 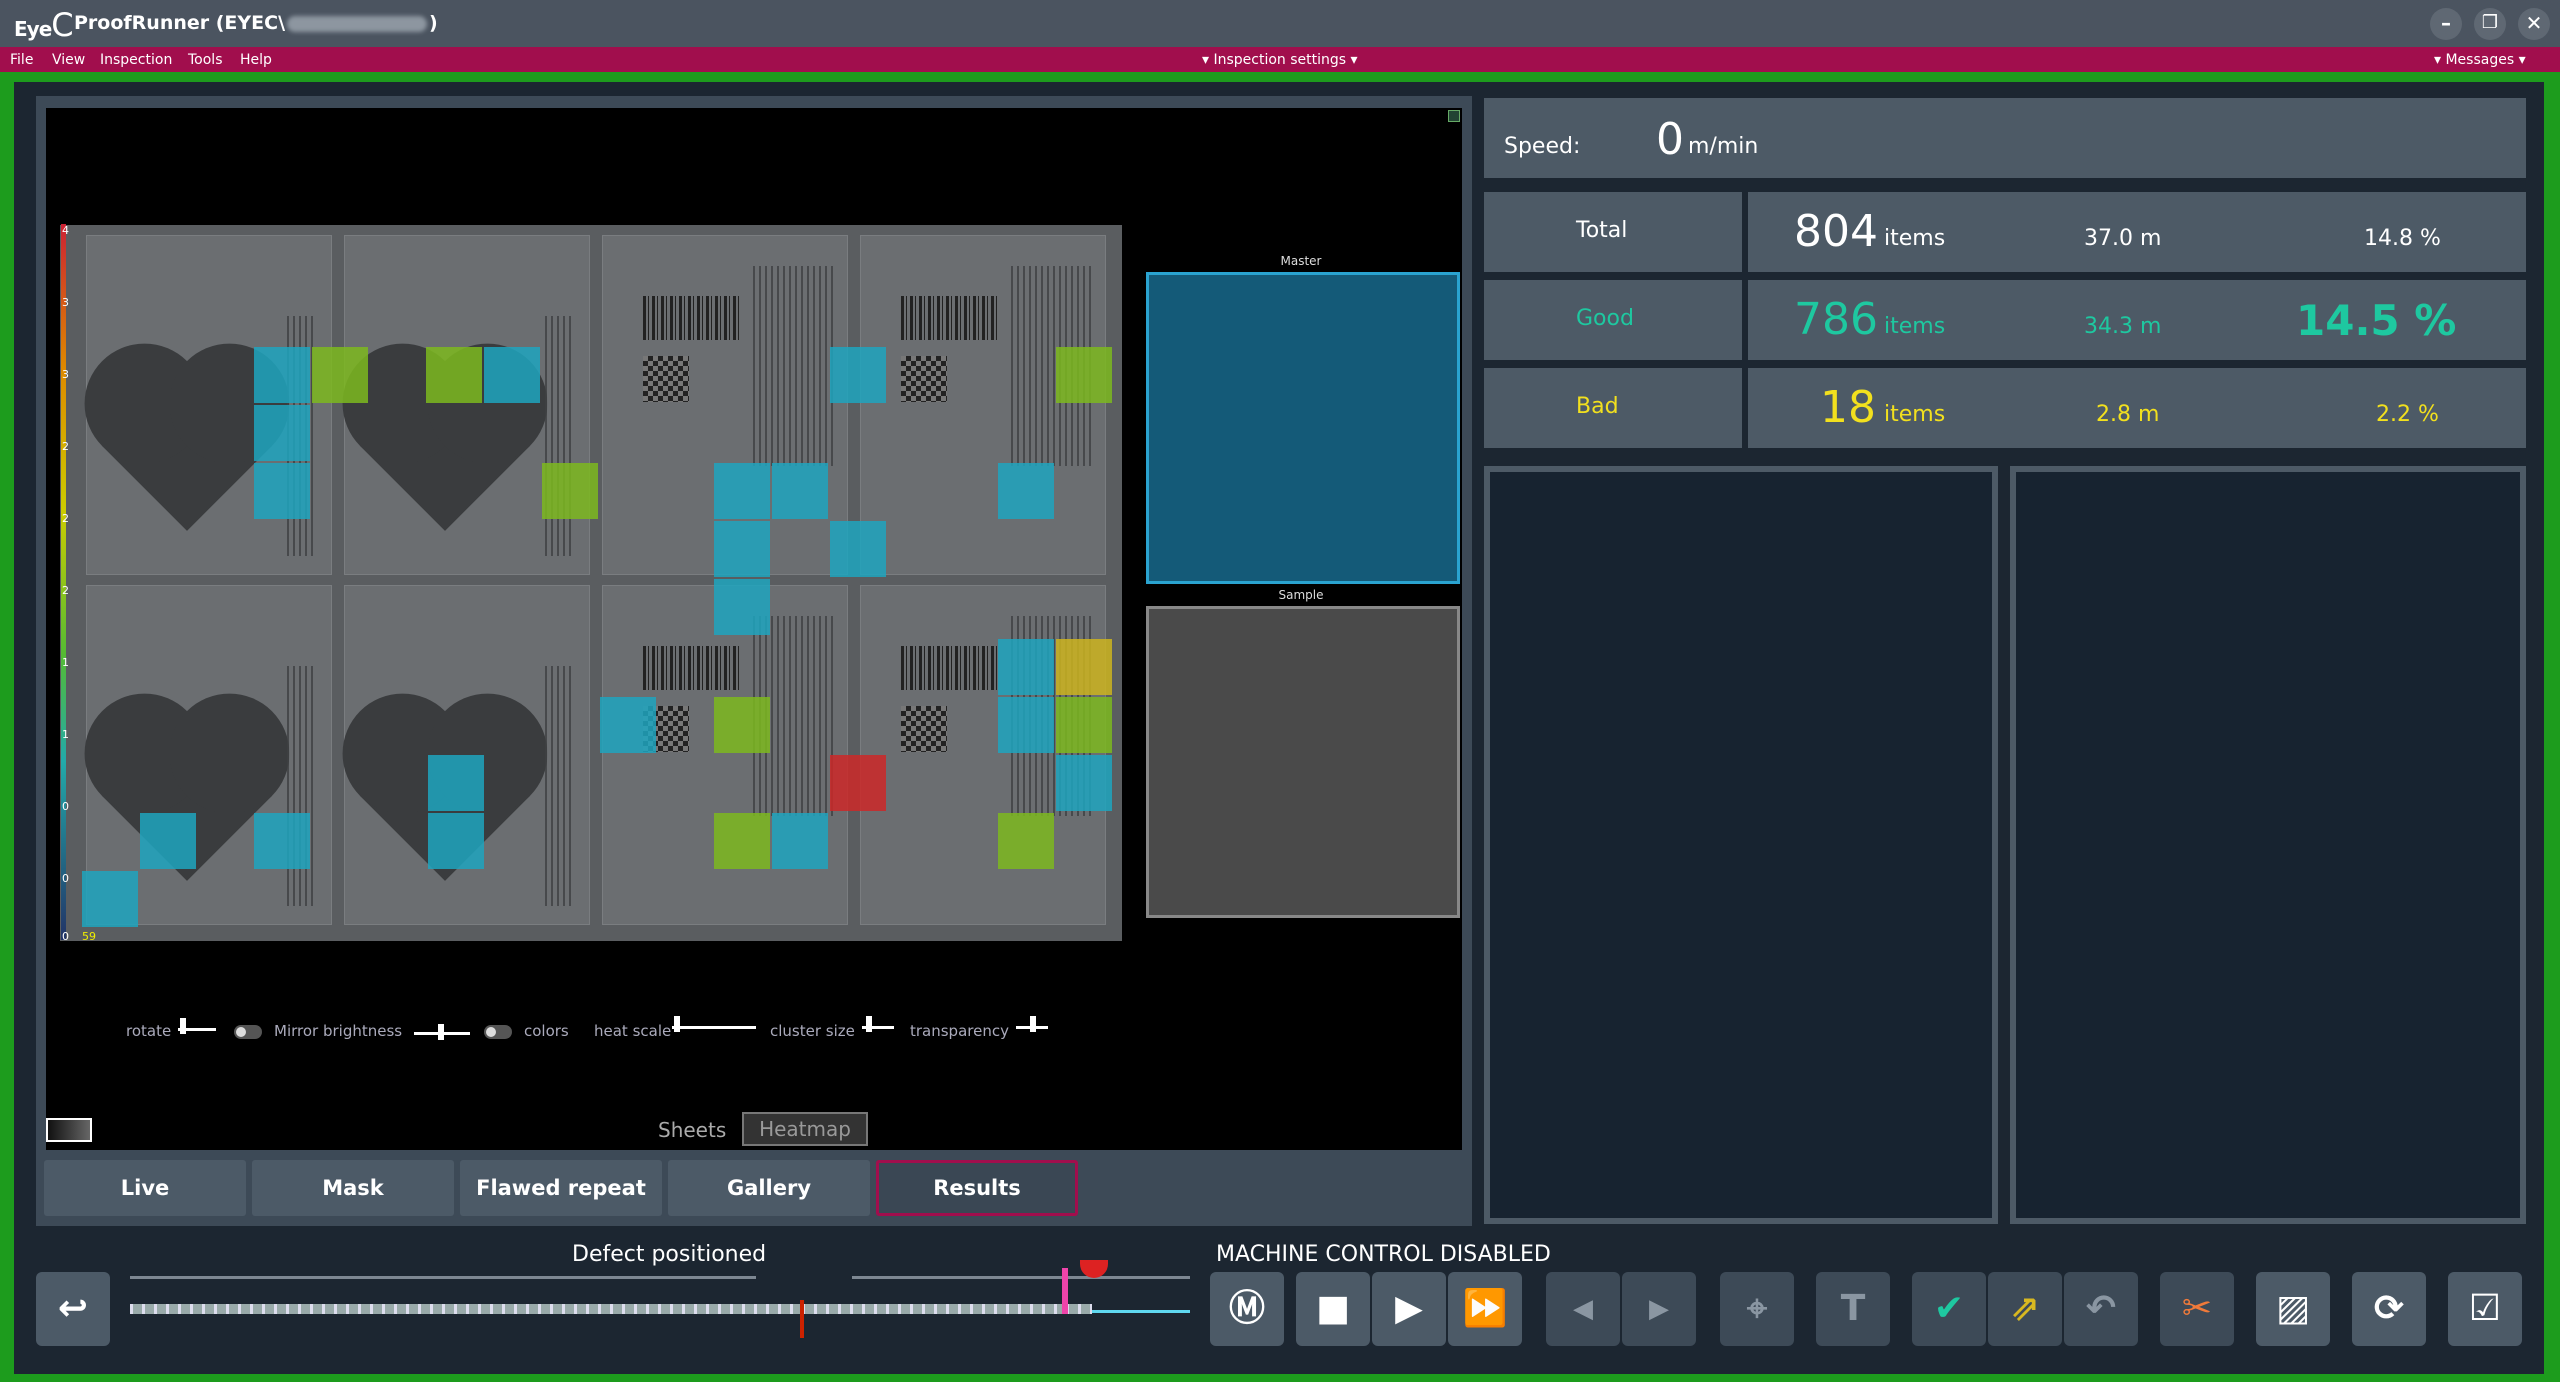 I want to click on cluster-size-label: cluster size, so click(x=812, y=1031).